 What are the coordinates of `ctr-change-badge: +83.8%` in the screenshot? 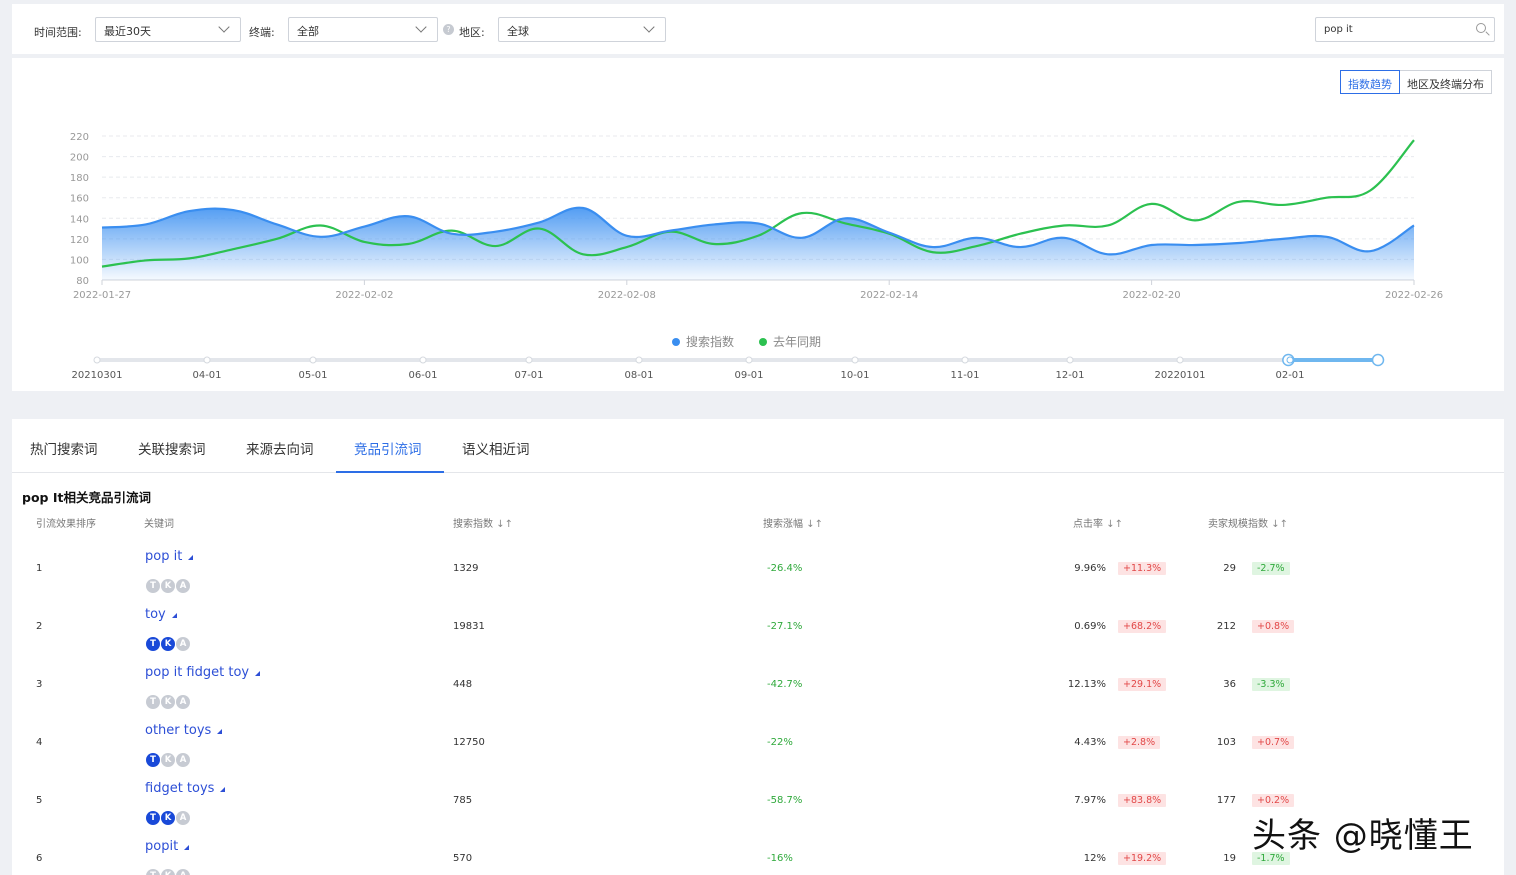 It's located at (1142, 800).